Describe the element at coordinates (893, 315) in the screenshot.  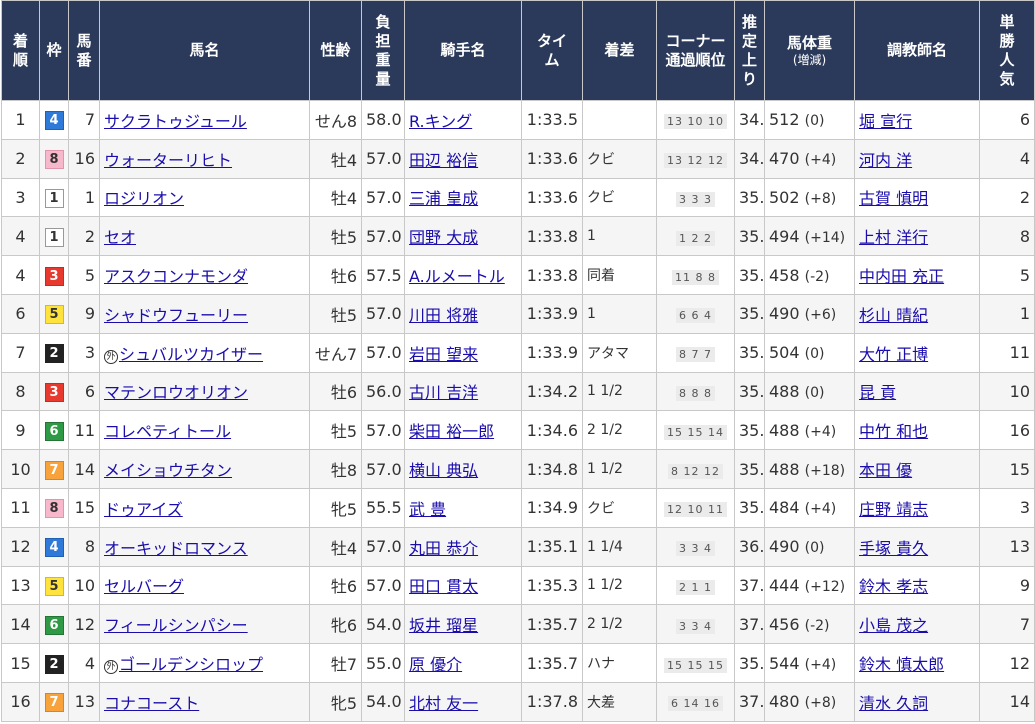
I see `trainer-name-link: 杉山 晴紀` at that location.